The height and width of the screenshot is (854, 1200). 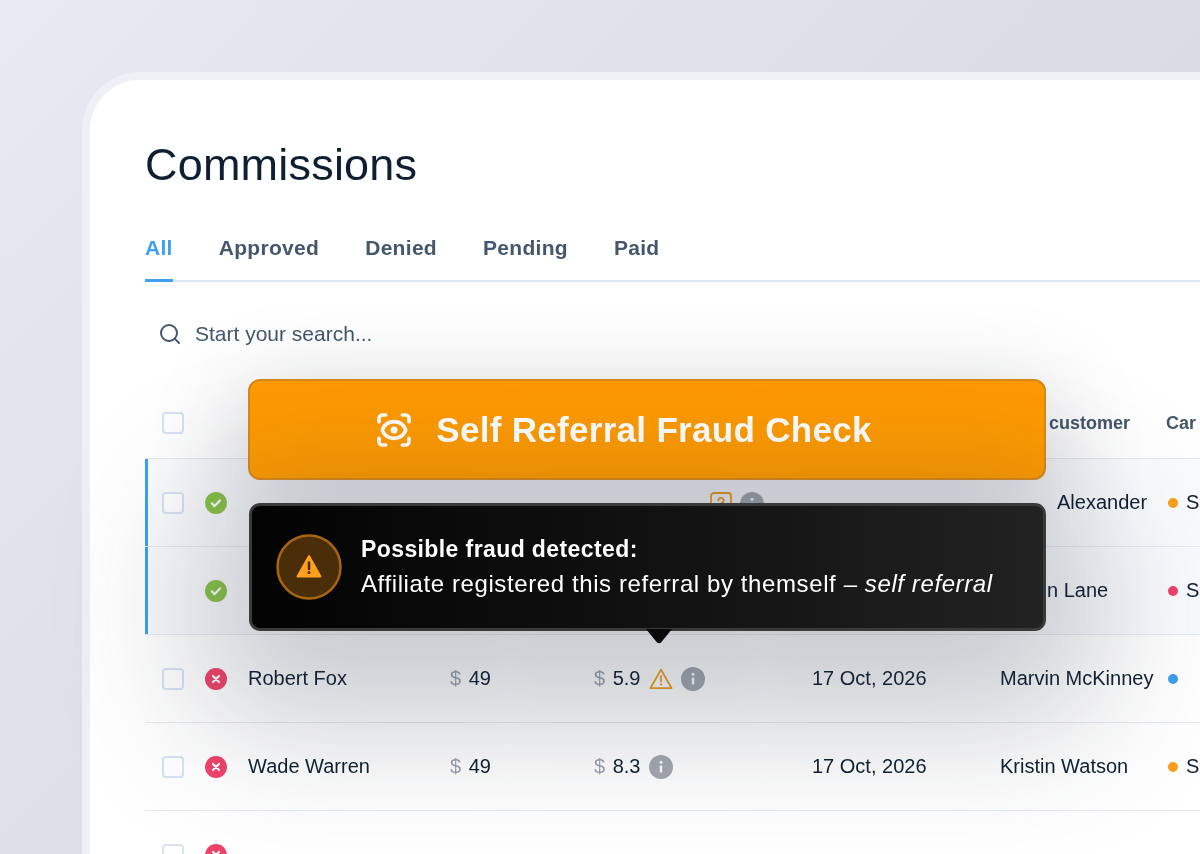 What do you see at coordinates (282, 165) in the screenshot?
I see `page-title: Commissions` at bounding box center [282, 165].